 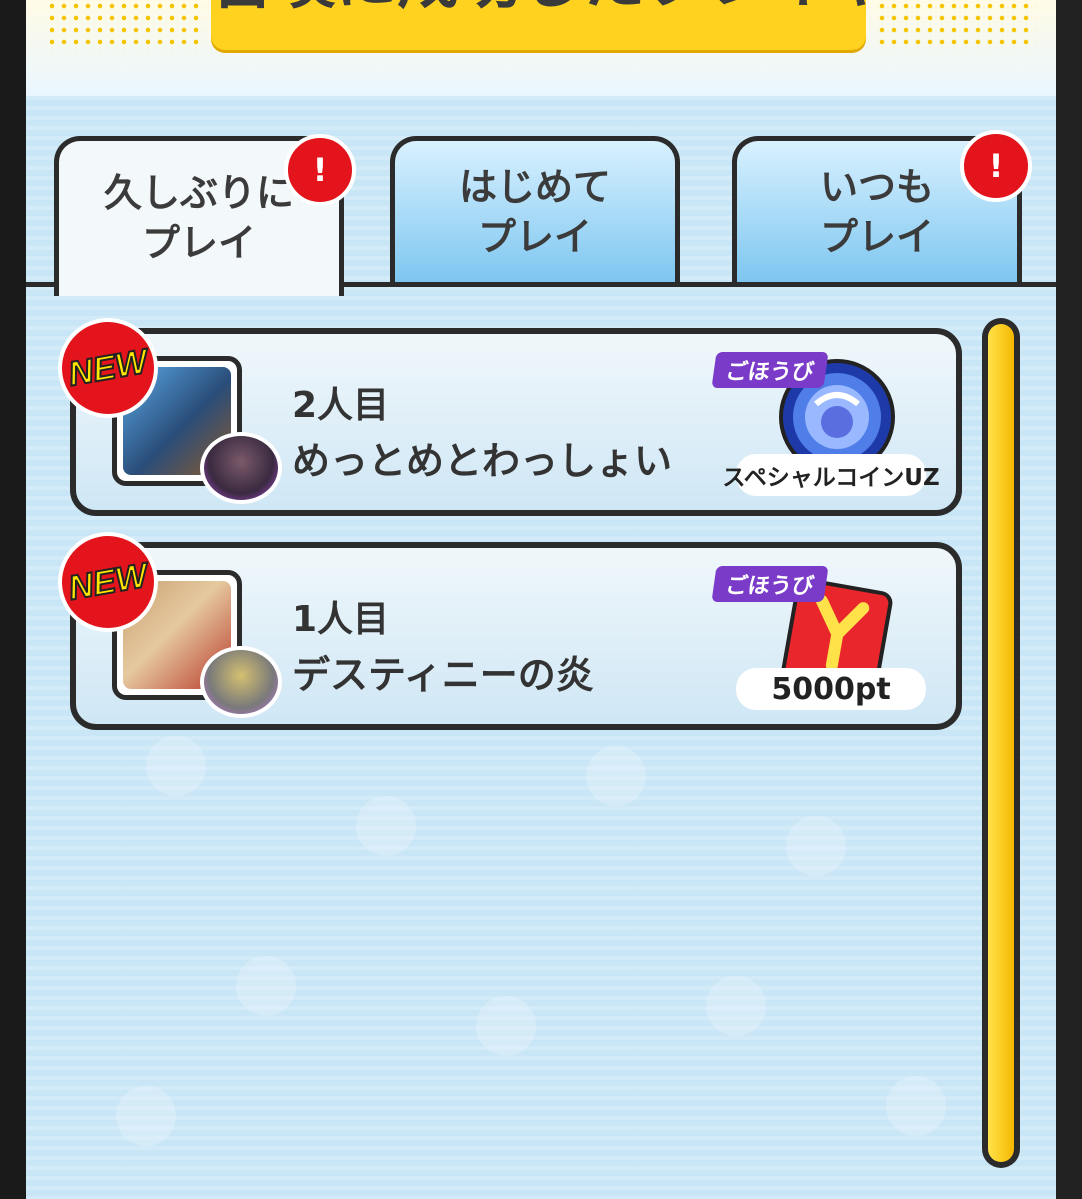 I want to click on player-name: めっとめとわっしょい, so click(x=482, y=461).